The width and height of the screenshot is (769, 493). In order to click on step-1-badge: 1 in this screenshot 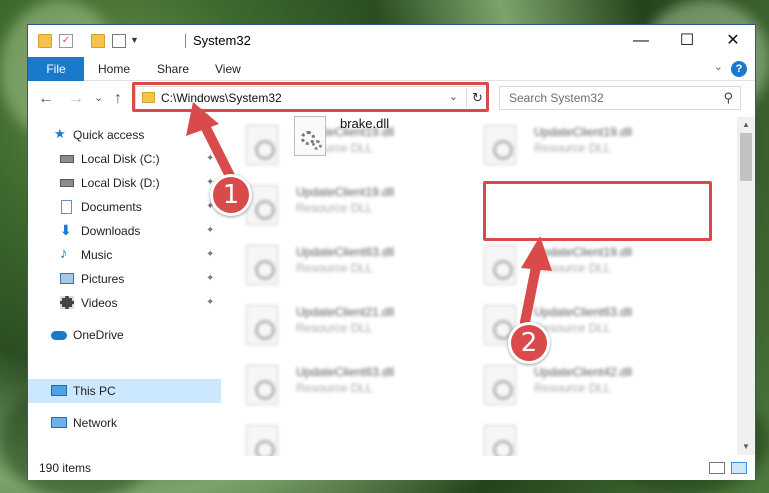, I will do `click(231, 195)`.